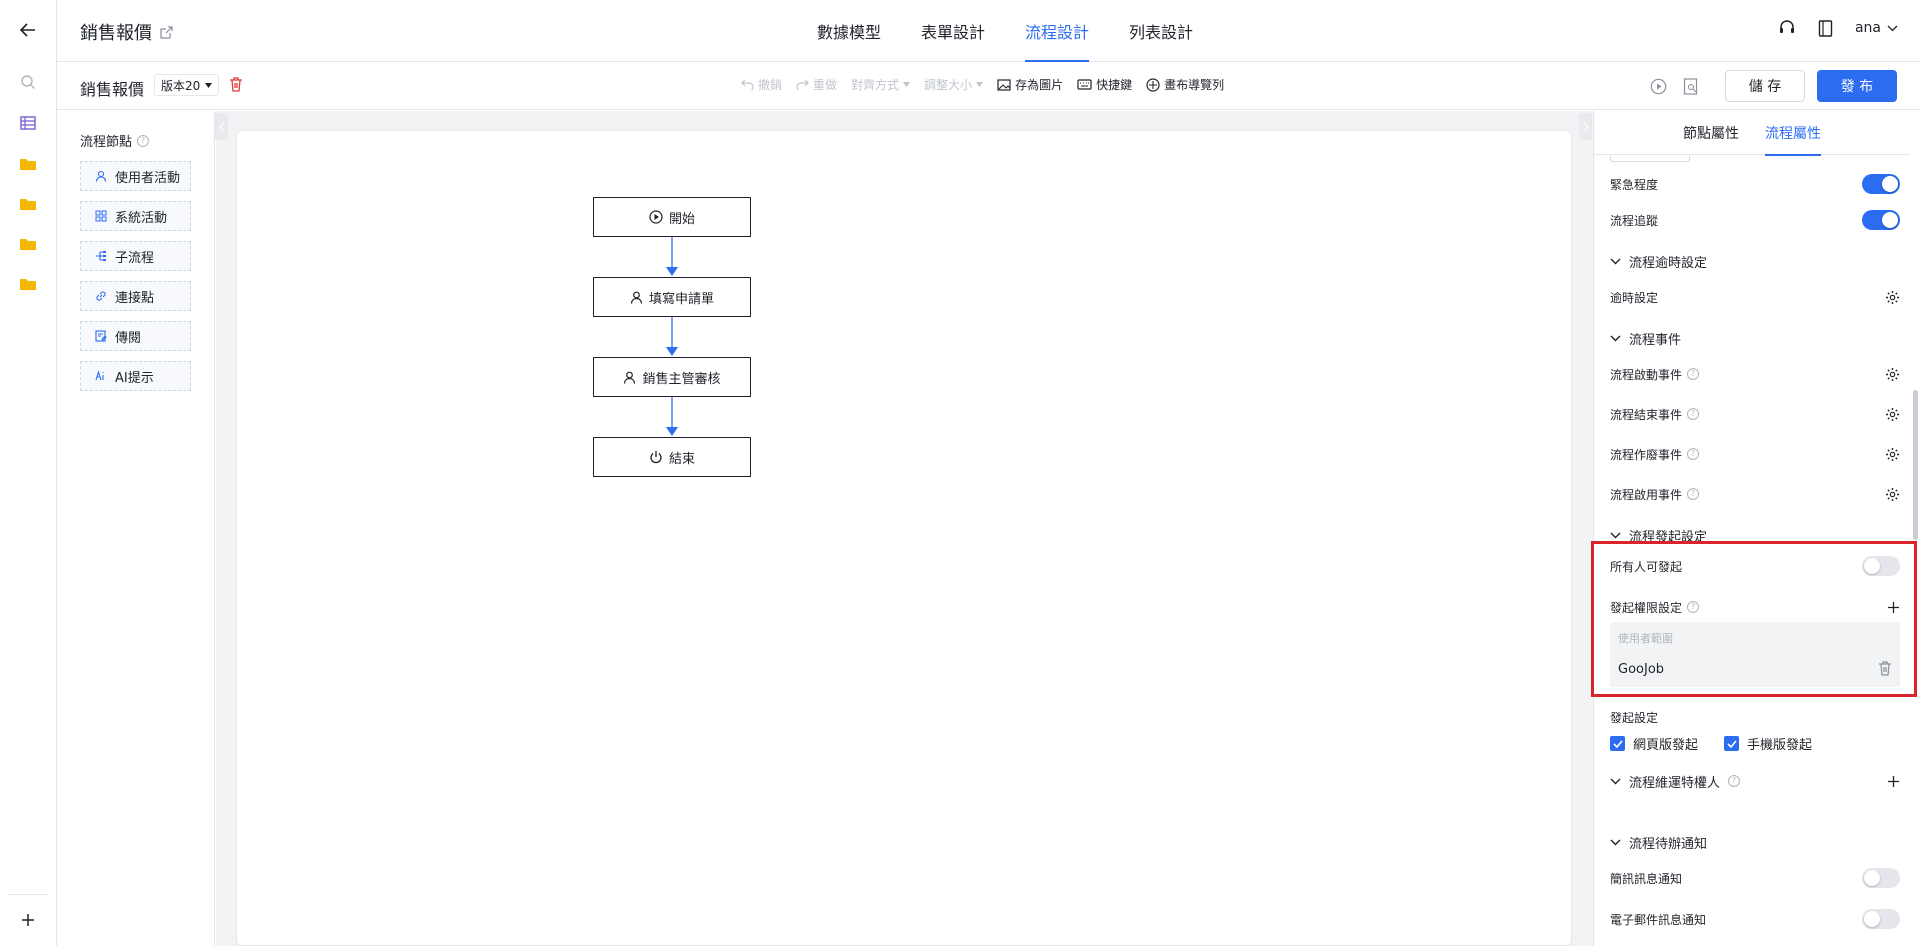 Image resolution: width=1920 pixels, height=946 pixels. I want to click on align-dropdown: 對齊方式, so click(881, 84).